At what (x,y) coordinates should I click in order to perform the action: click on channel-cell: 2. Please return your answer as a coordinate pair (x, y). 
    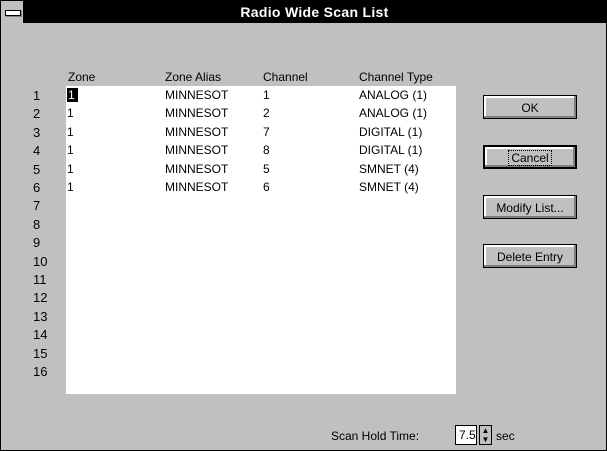
    Looking at the image, I should click on (266, 113).